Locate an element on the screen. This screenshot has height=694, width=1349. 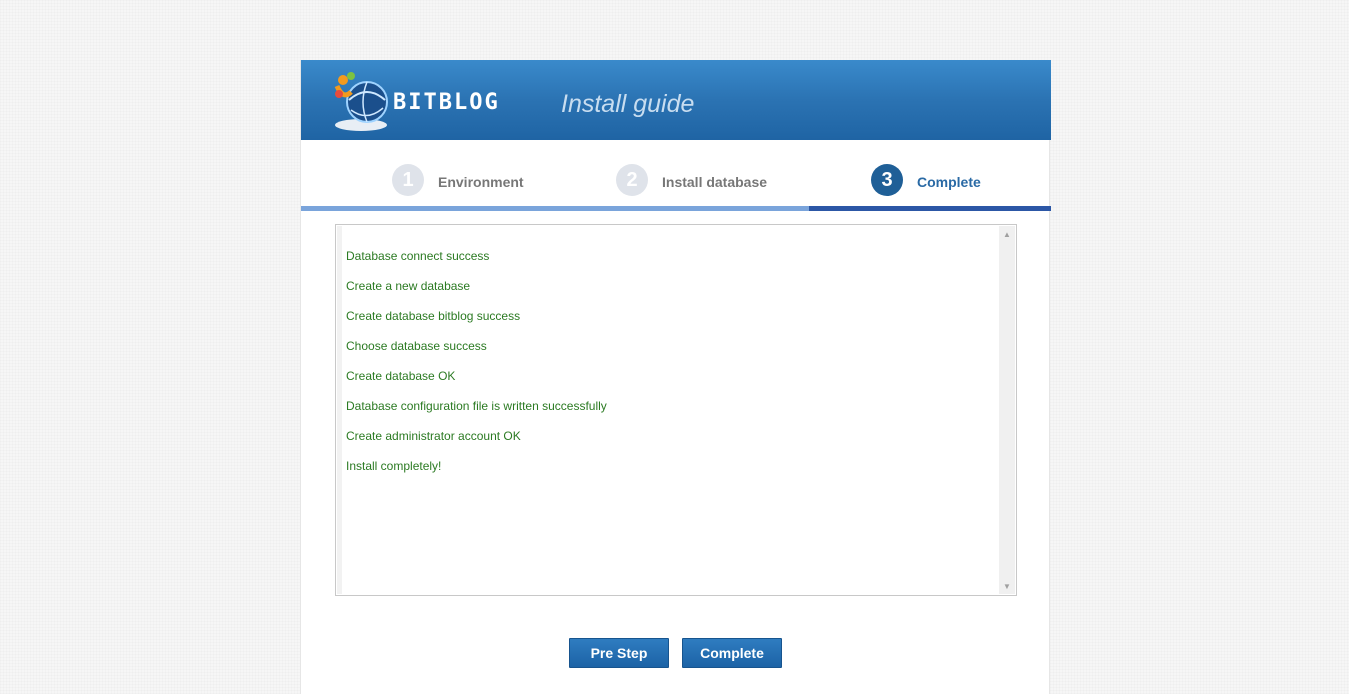
step-install-database: 2 Install database is located at coordinates (691, 180).